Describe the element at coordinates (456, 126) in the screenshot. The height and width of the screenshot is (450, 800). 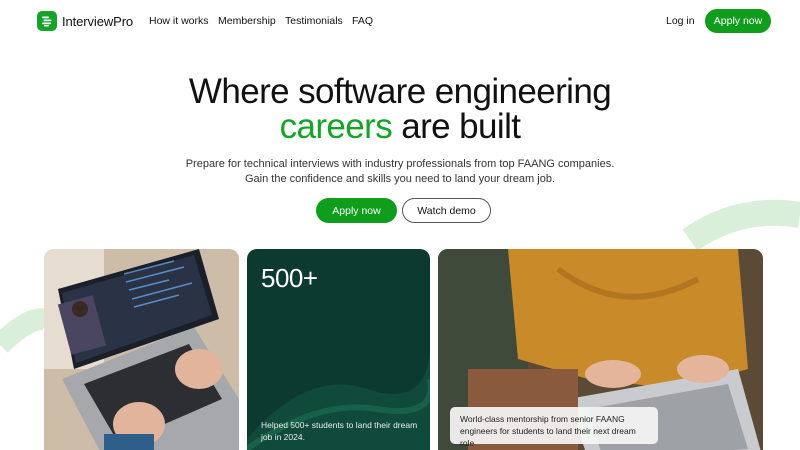
I see `hero-title-rest: are built` at that location.